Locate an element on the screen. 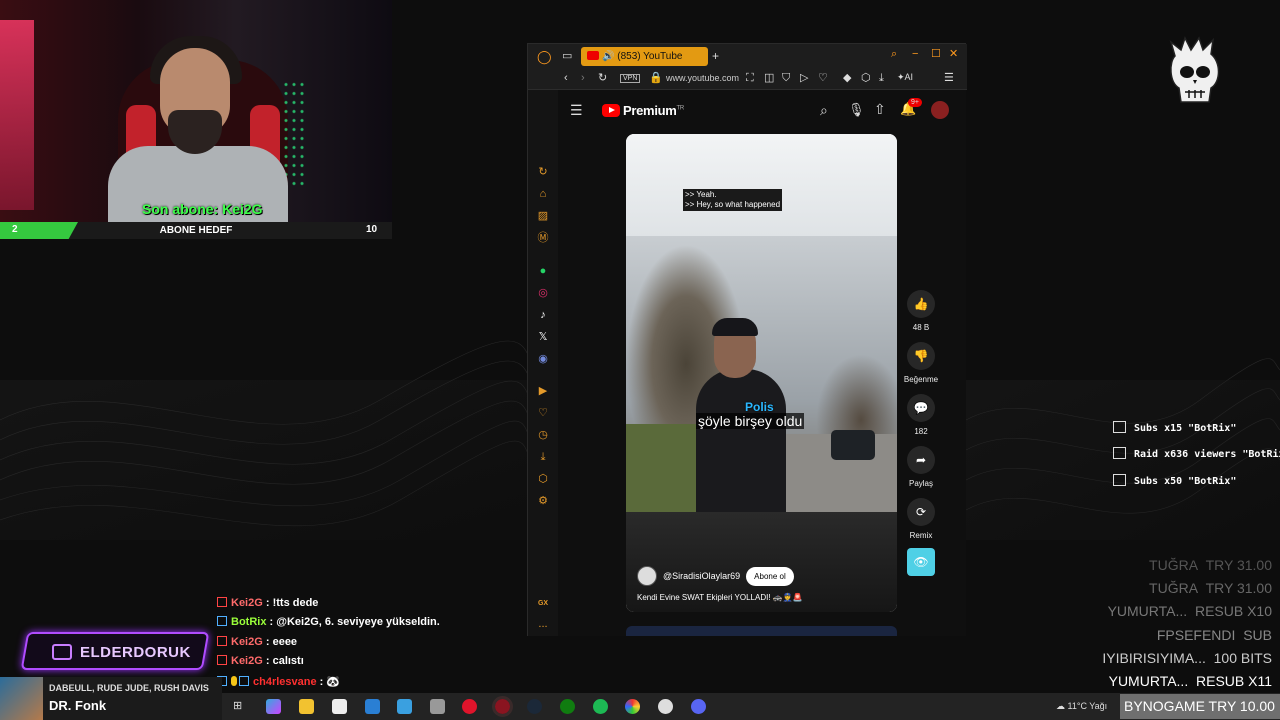 The height and width of the screenshot is (720, 1280). comments-button: 💬 182 is located at coordinates (921, 415).